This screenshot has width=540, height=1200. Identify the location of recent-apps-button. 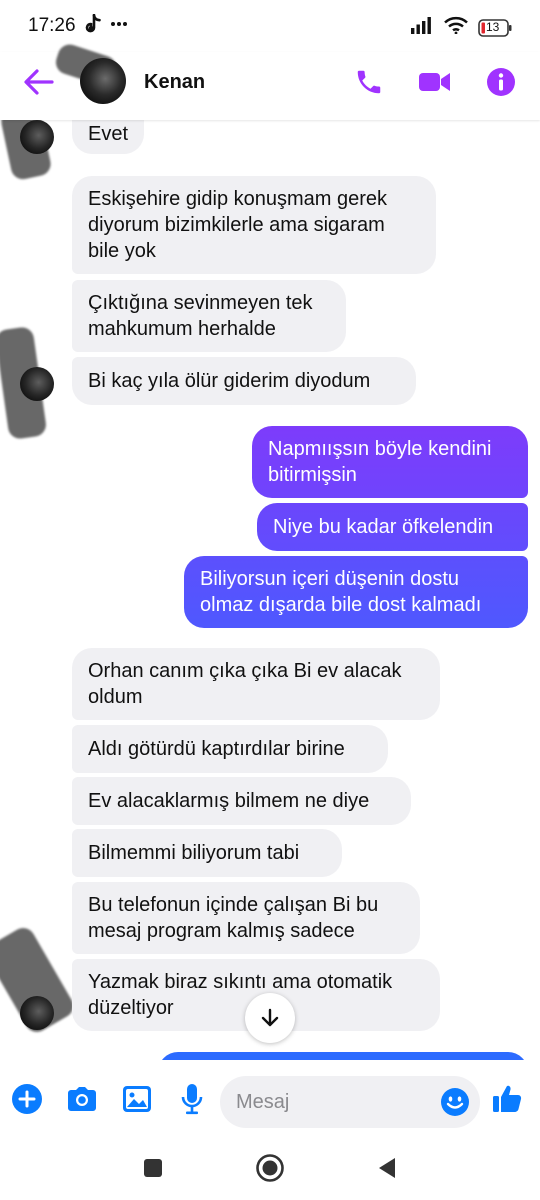
(153, 1168).